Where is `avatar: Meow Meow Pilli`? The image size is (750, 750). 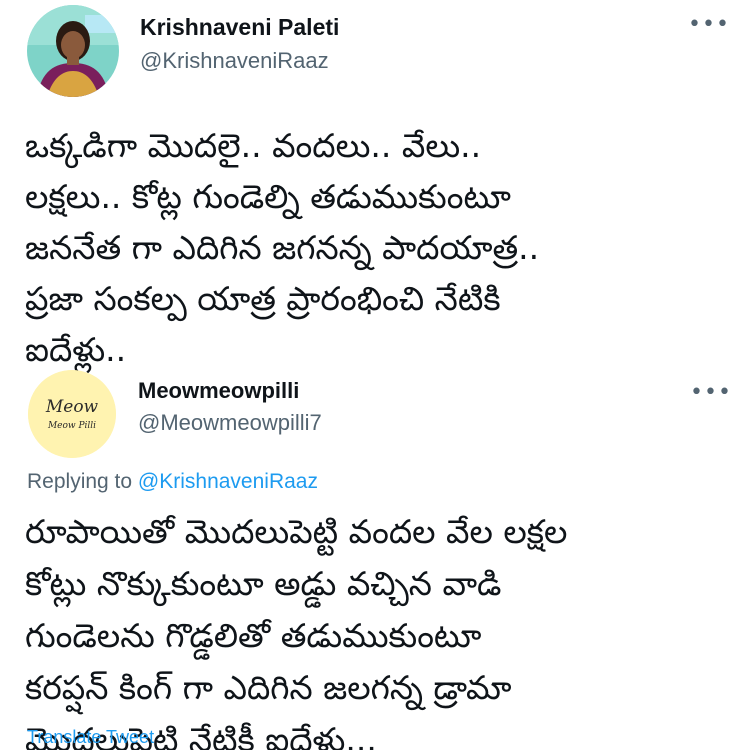
avatar: Meow Meow Pilli is located at coordinates (72, 414).